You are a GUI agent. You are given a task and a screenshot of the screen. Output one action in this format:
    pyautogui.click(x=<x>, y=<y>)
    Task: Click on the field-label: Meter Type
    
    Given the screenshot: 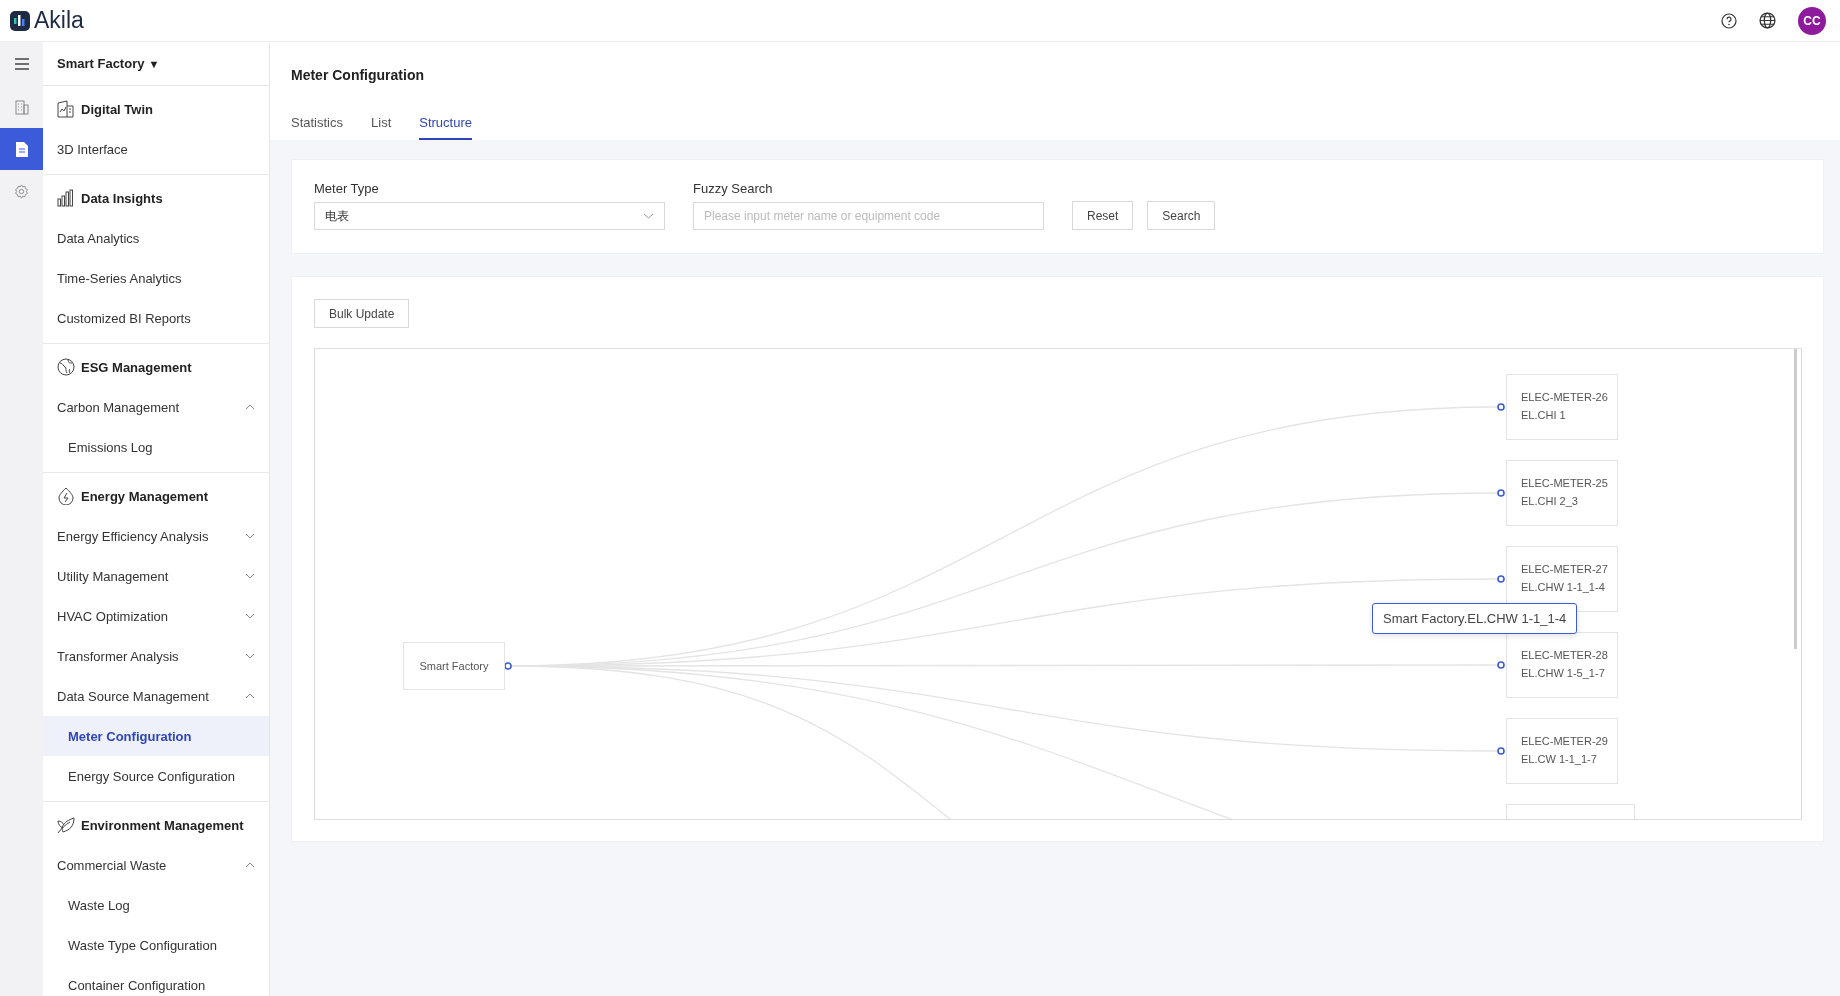 What is the action you would take?
    pyautogui.click(x=347, y=188)
    